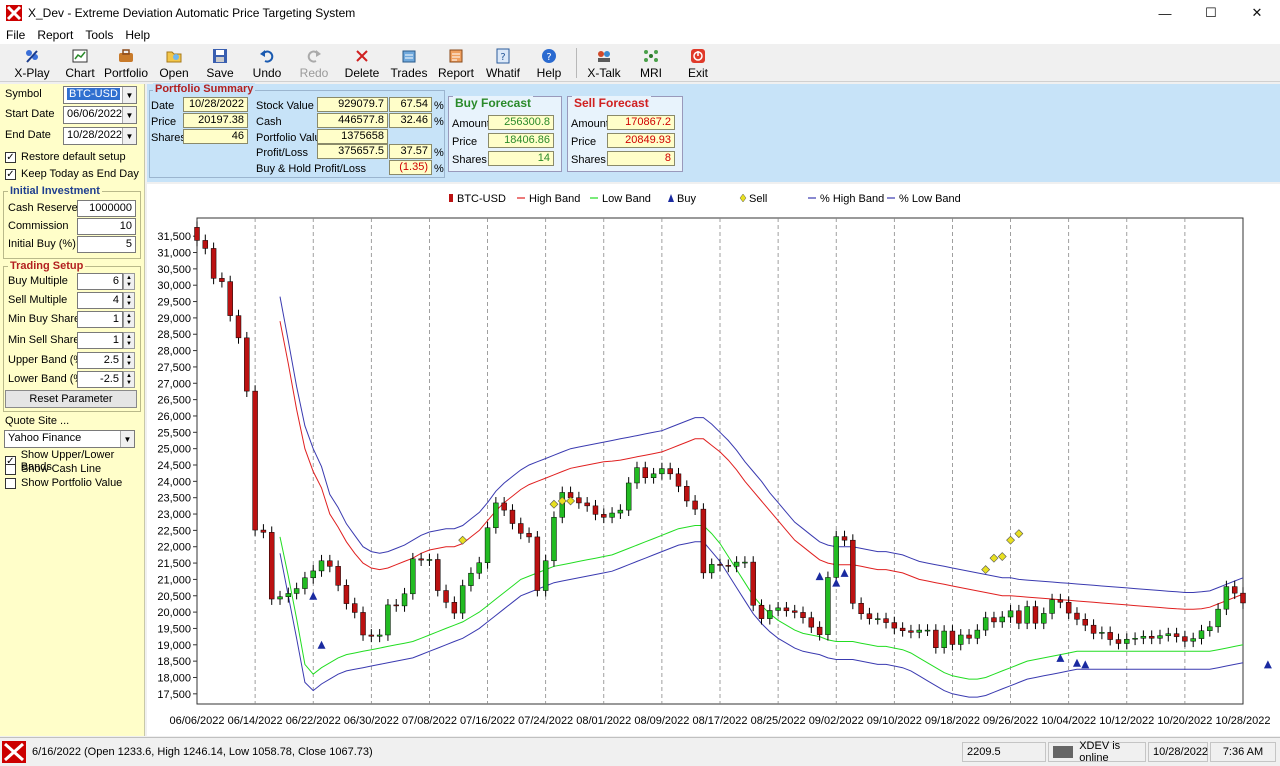  Describe the element at coordinates (100, 379) in the screenshot. I see `lower-band-input: -2.5` at that location.